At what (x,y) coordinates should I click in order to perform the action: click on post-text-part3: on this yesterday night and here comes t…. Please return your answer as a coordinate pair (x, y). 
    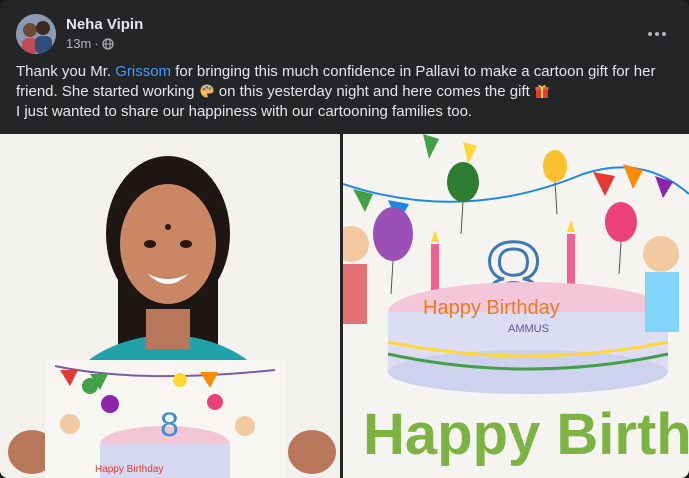
    Looking at the image, I should click on (374, 91).